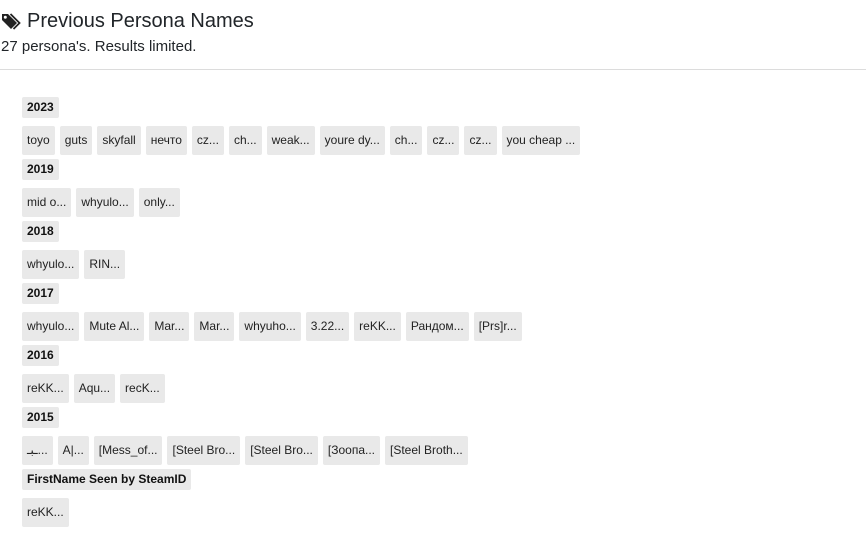 This screenshot has height=542, width=866. Describe the element at coordinates (11, 21) in the screenshot. I see `tags-icon` at that location.